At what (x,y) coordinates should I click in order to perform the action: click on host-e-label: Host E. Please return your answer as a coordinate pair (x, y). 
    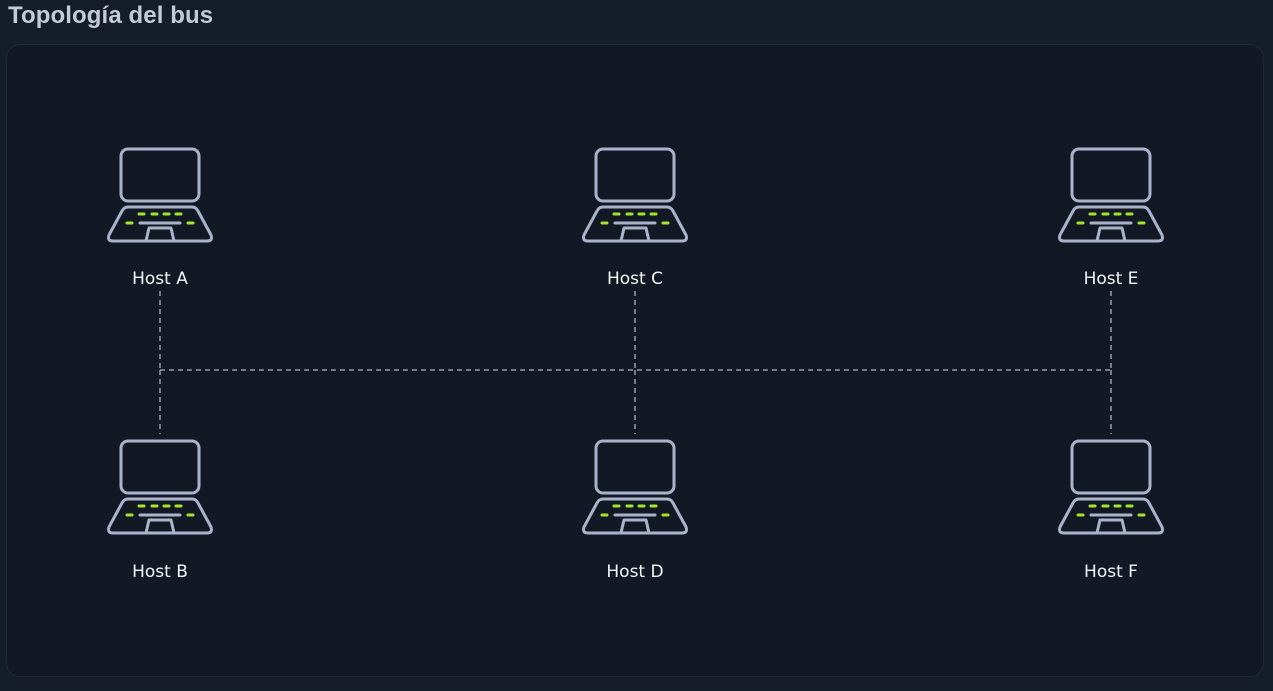
    Looking at the image, I should click on (1111, 279).